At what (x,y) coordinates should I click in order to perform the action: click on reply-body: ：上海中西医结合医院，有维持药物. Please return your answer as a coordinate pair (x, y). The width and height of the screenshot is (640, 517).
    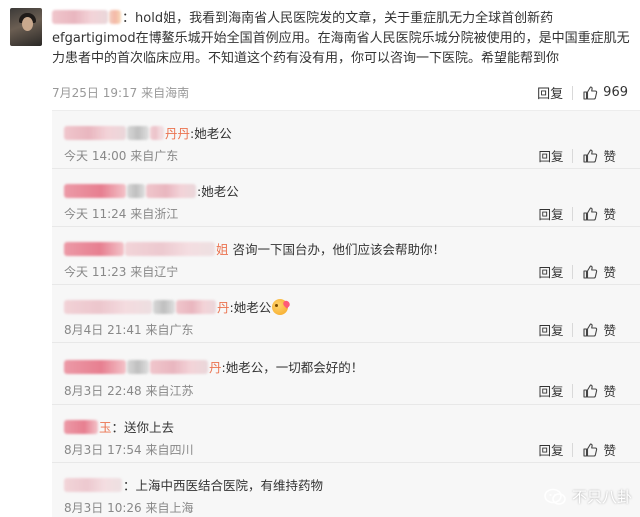
    Looking at the image, I should click on (223, 485).